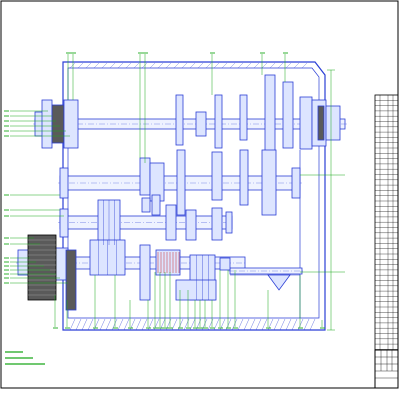 Image resolution: width=400 pixels, height=400 pixels. I want to click on title-block-border, so click(386, 369).